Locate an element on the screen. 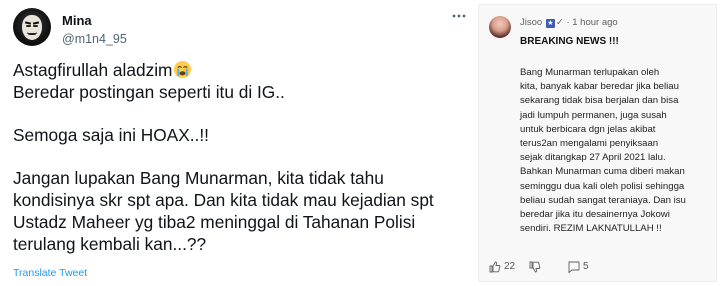 The height and width of the screenshot is (286, 720). comment-headline: BREAKING NEWS !!! is located at coordinates (569, 41).